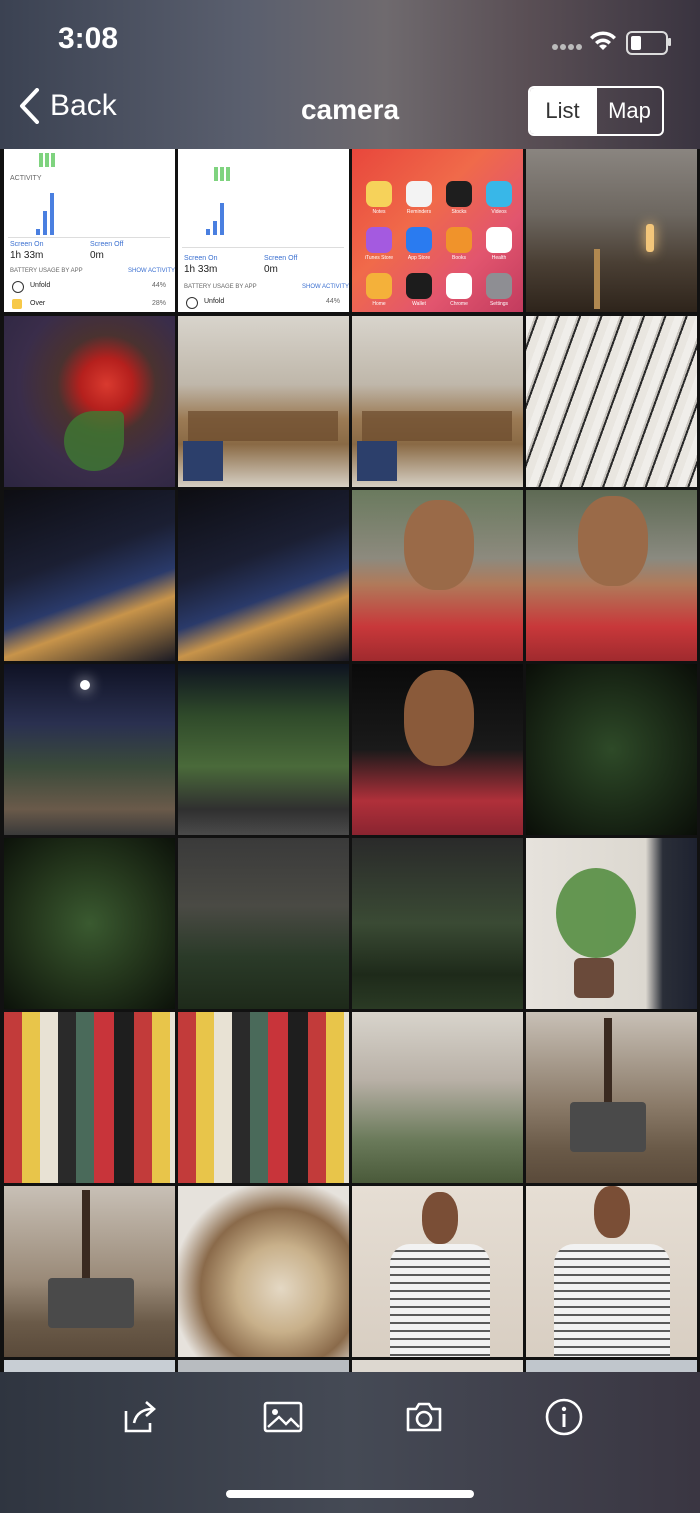  Describe the element at coordinates (83, 105) in the screenshot. I see `back-label: Back` at that location.